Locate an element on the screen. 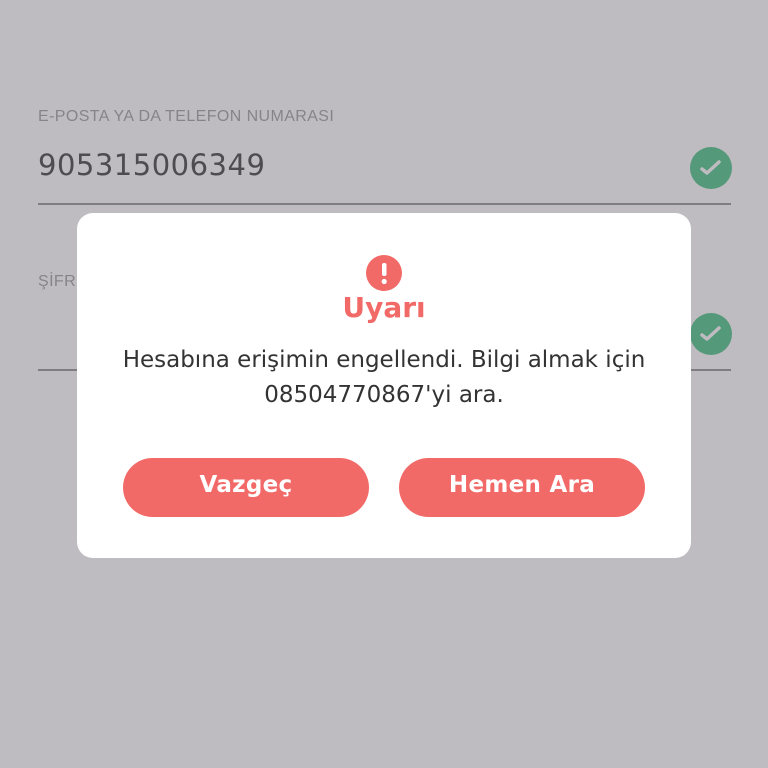 The image size is (768, 768). exclamation-icon is located at coordinates (384, 273).